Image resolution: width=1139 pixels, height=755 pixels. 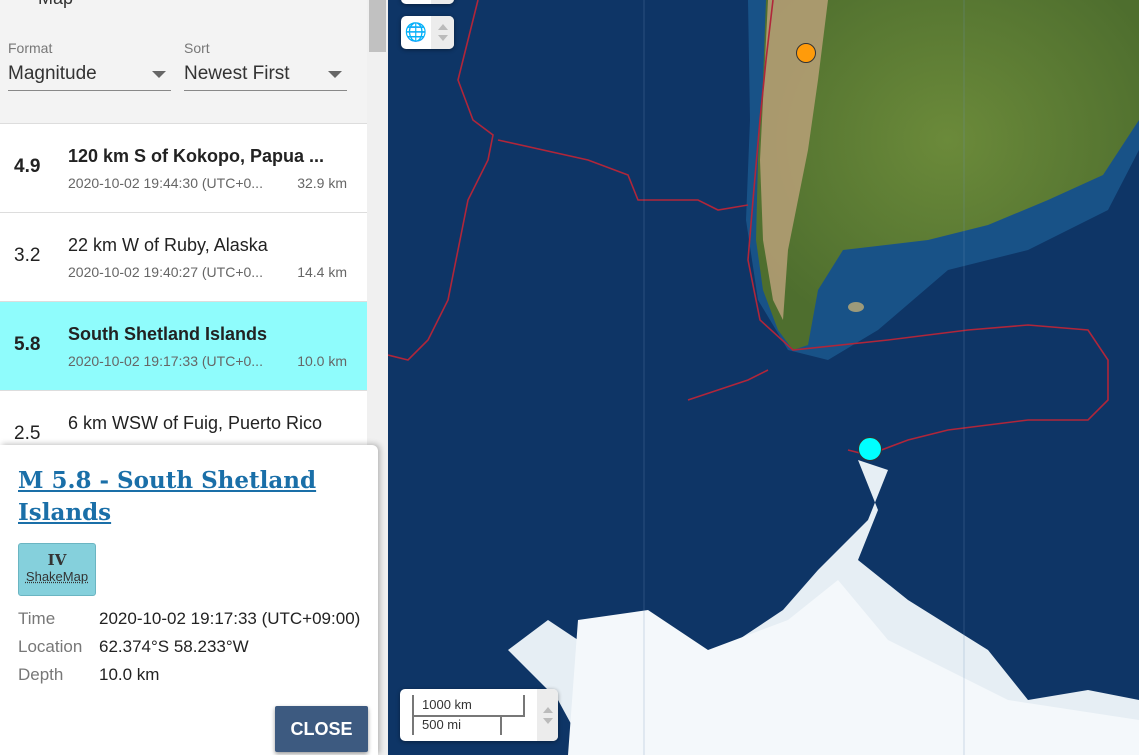 I want to click on event-detail-title-link: M 5.8 - South Shetland Islands, so click(x=183, y=497).